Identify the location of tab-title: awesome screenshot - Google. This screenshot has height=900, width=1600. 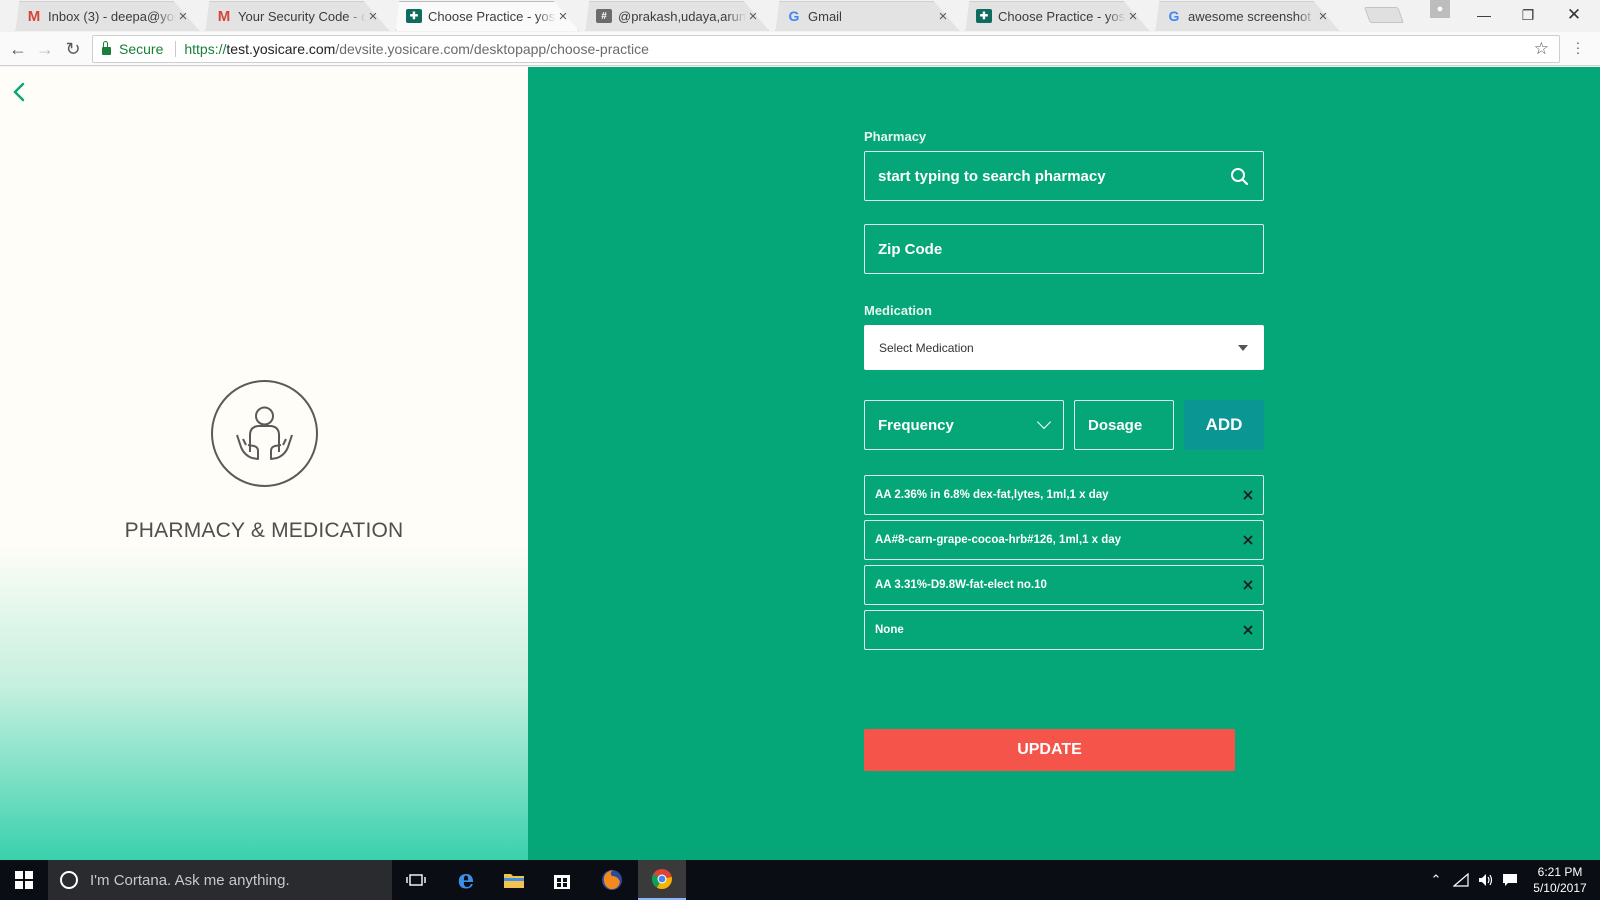
(1252, 16).